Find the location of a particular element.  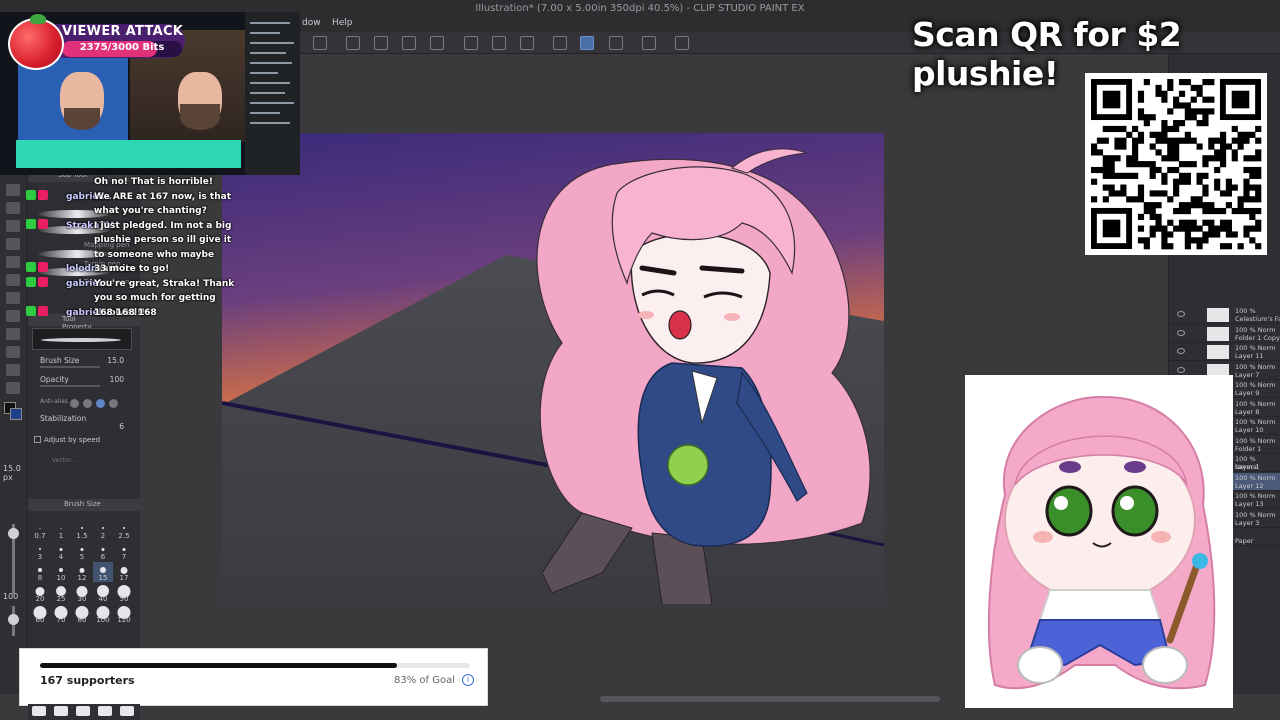

brush-size-option: 15 is located at coordinates (103, 572).